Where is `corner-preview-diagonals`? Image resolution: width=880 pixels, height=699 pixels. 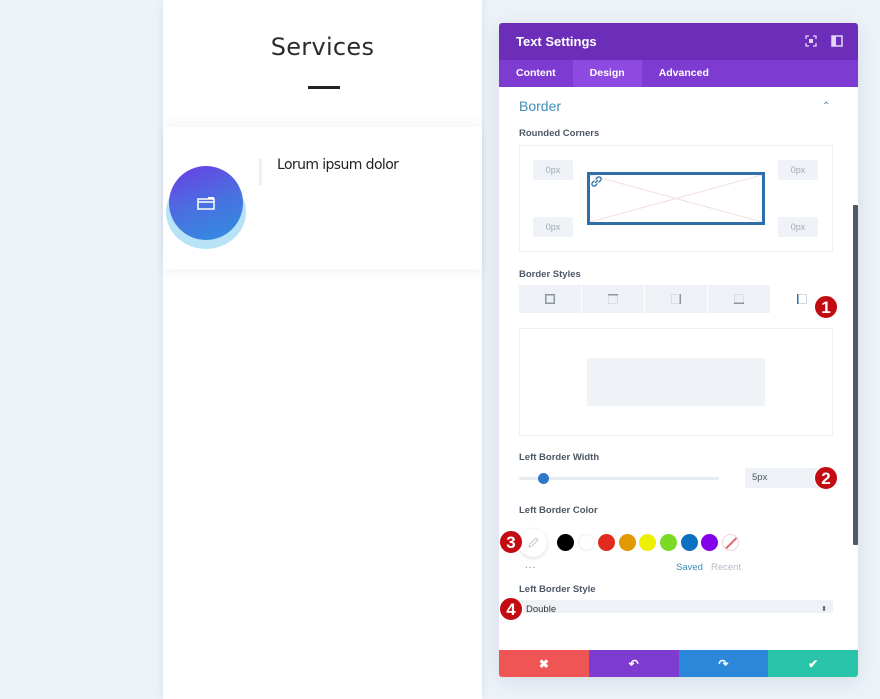 corner-preview-diagonals is located at coordinates (676, 198).